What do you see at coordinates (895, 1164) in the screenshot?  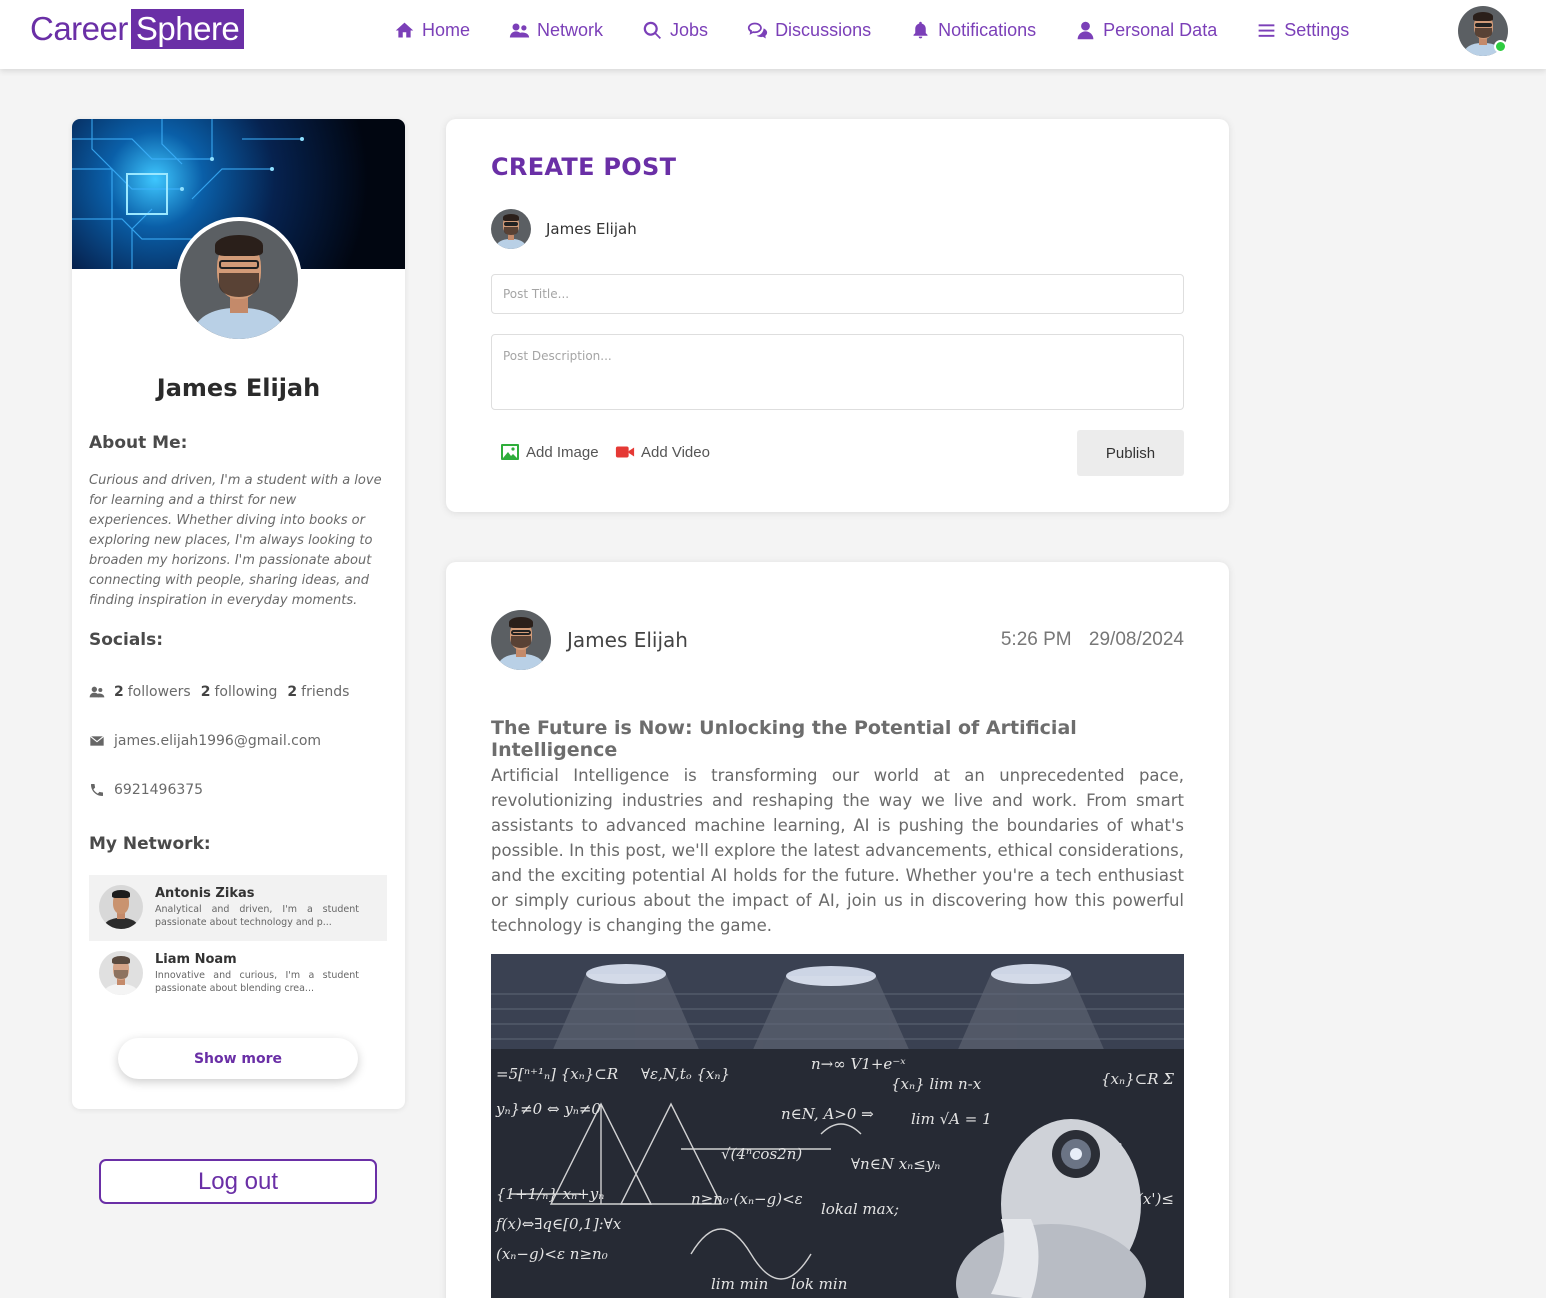 I see `svg-text: ∀n∈N xₙ≤yₙ` at bounding box center [895, 1164].